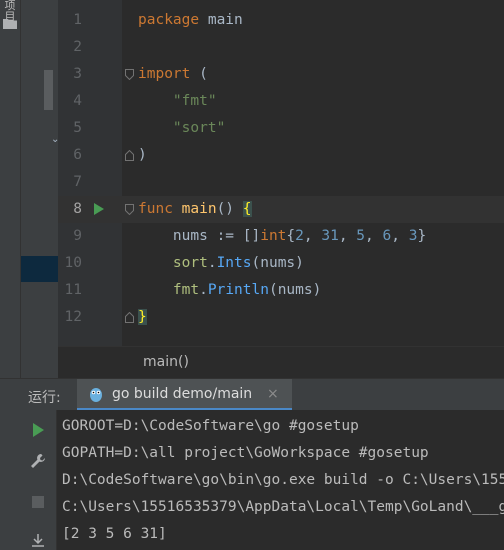 This screenshot has height=550, width=504. I want to click on code-text: sort.Ints(nums), so click(221, 263).